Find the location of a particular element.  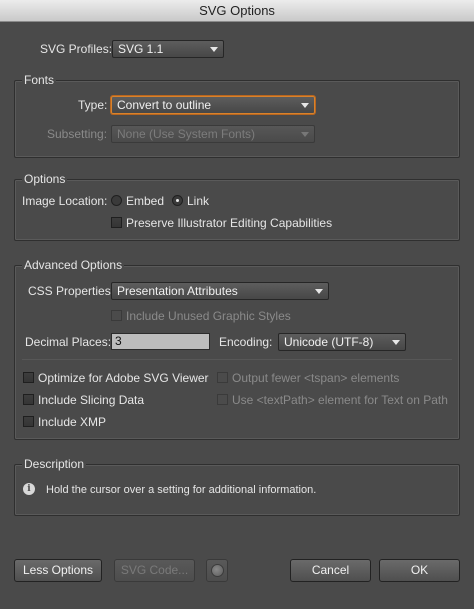

include-slicing-checkbox is located at coordinates (28, 399).